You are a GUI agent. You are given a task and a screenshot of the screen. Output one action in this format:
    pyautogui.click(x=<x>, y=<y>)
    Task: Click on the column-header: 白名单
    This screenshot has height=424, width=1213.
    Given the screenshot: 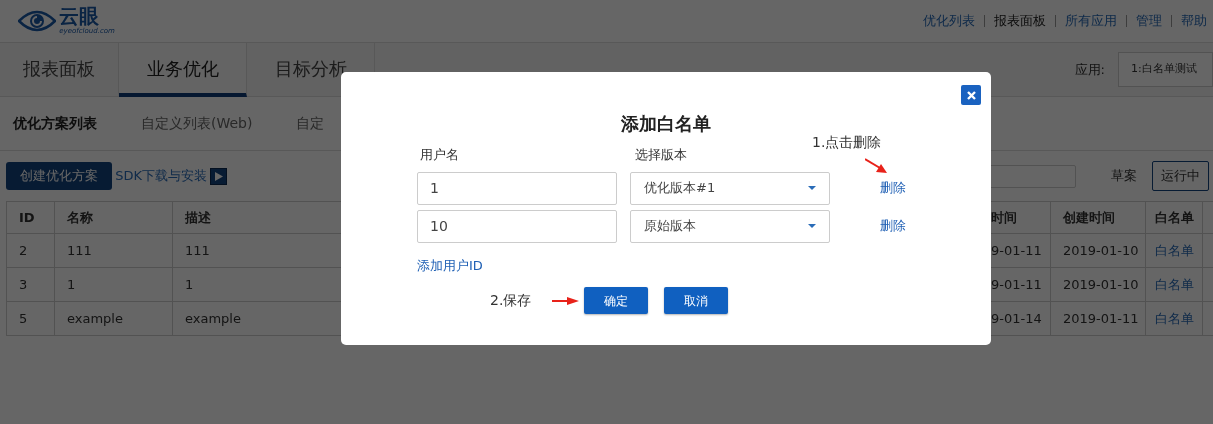 What is the action you would take?
    pyautogui.click(x=1174, y=217)
    